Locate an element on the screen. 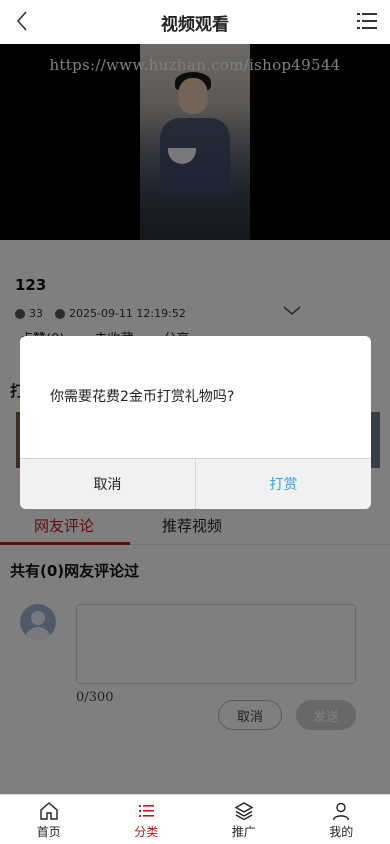 This screenshot has height=844, width=390. nav-category: 分类 is located at coordinates (147, 819).